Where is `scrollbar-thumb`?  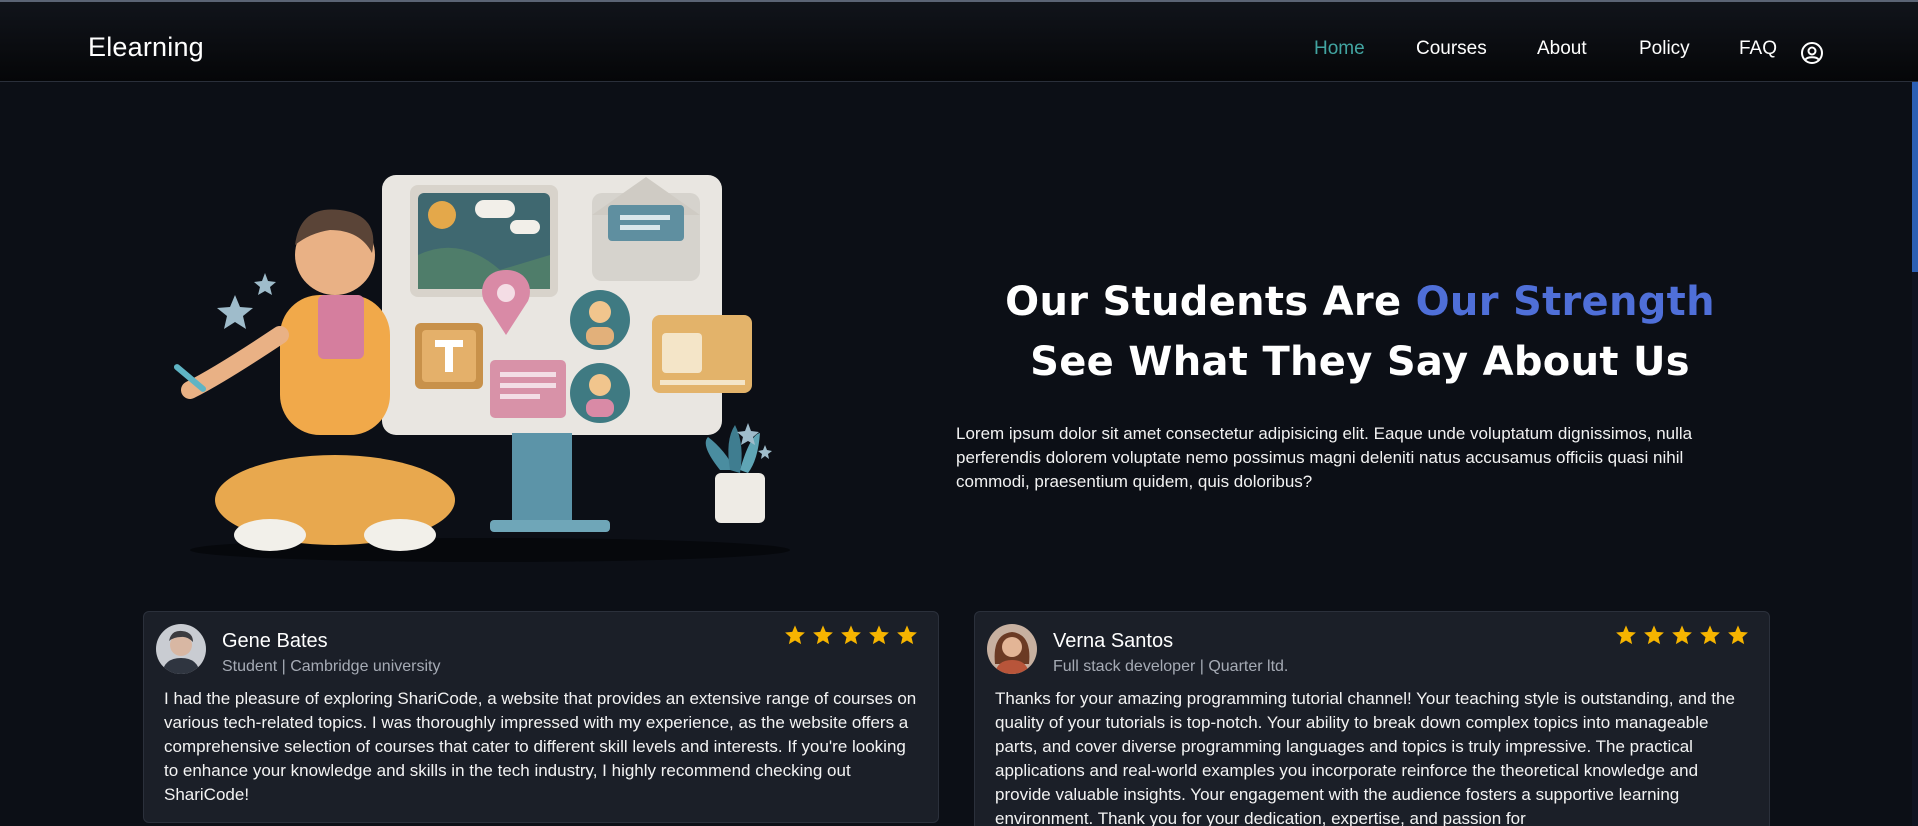 scrollbar-thumb is located at coordinates (1915, 177).